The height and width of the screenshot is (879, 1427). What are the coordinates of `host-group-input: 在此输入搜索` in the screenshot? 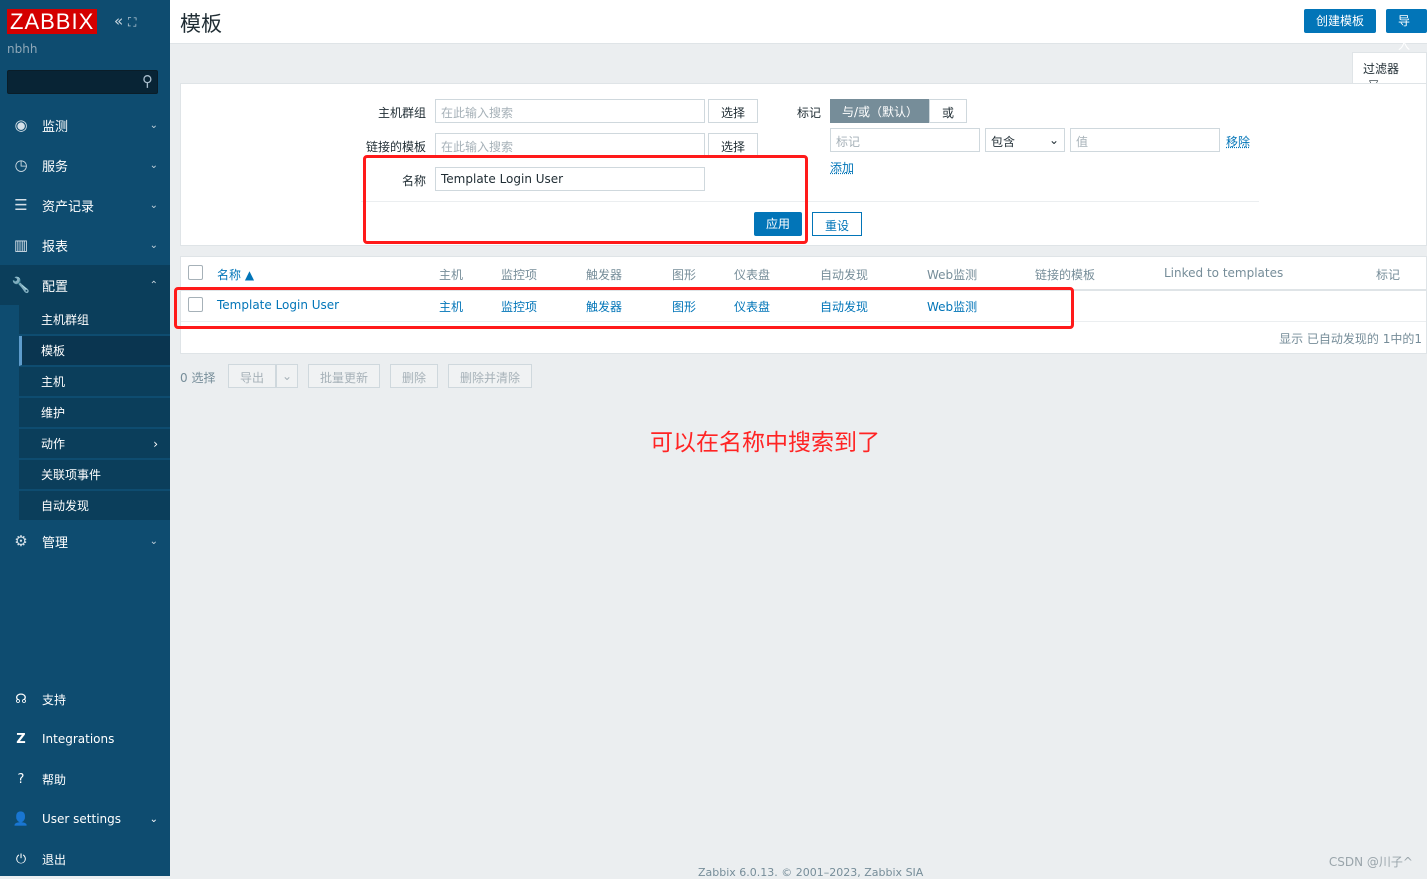 It's located at (570, 111).